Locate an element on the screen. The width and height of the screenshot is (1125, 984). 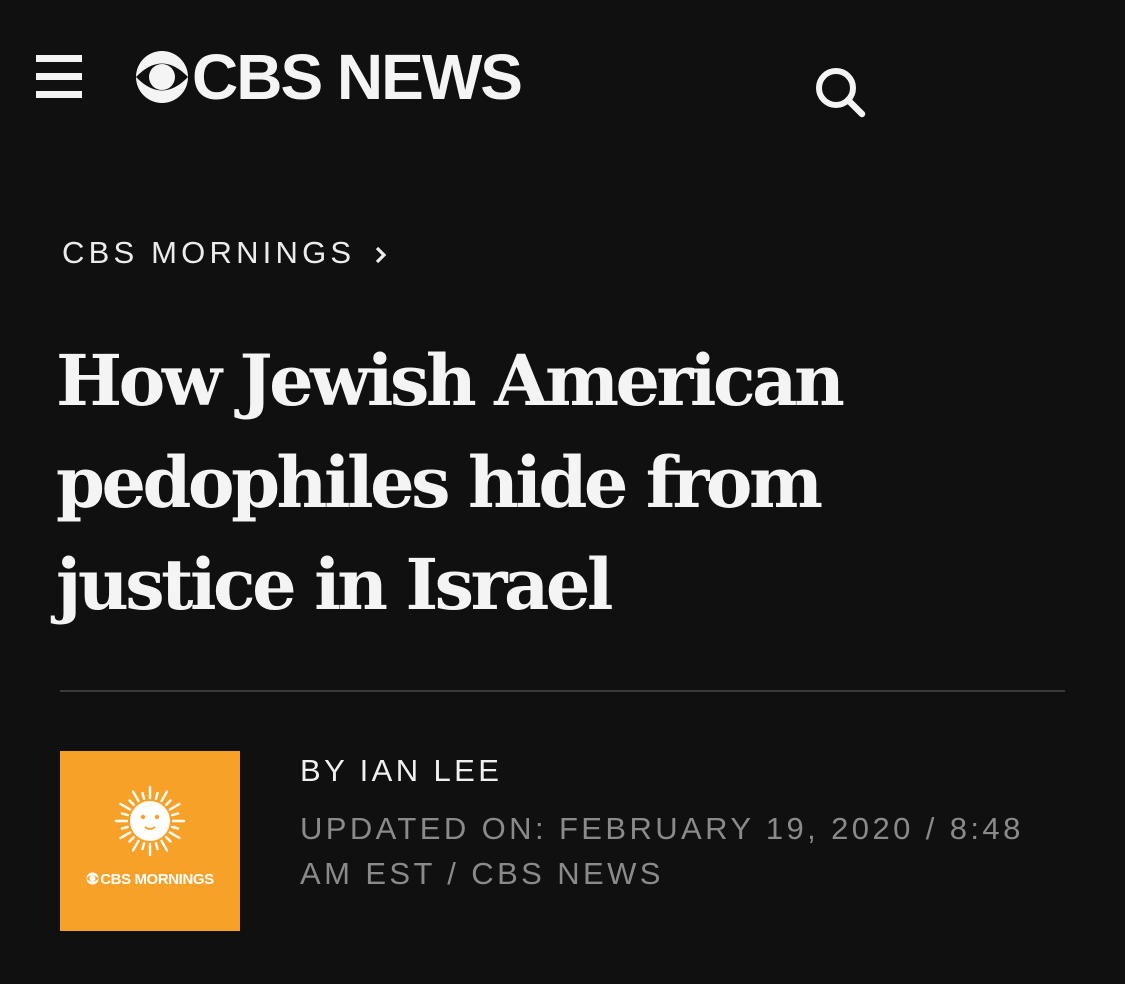
thumbnail-label-text: CBS MORNINGS is located at coordinates (157, 879).